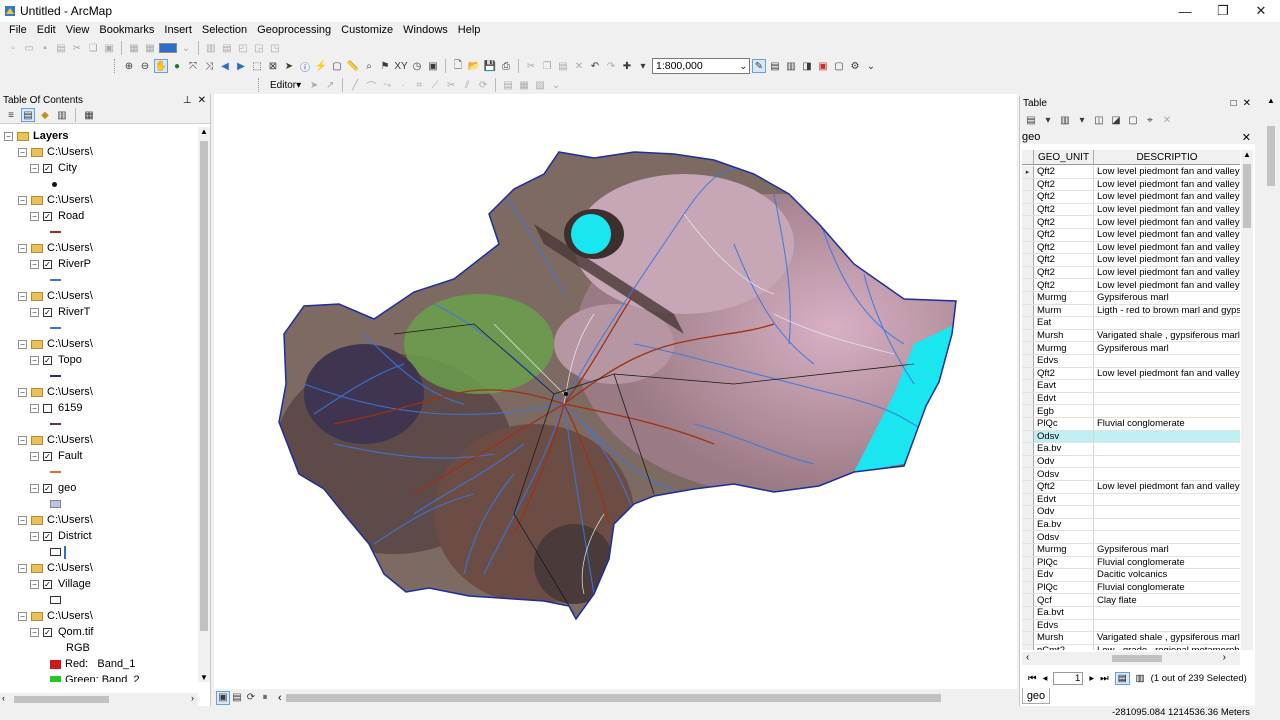 Image resolution: width=1280 pixels, height=720 pixels. Describe the element at coordinates (871, 66) in the screenshot. I see `more-tools-chevron-icon: ⌄` at that location.